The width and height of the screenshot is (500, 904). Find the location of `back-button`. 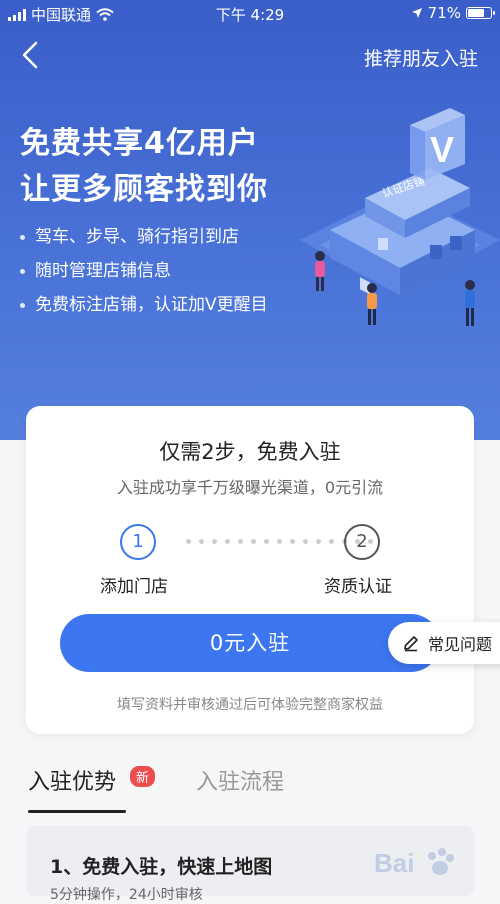

back-button is located at coordinates (35, 56).